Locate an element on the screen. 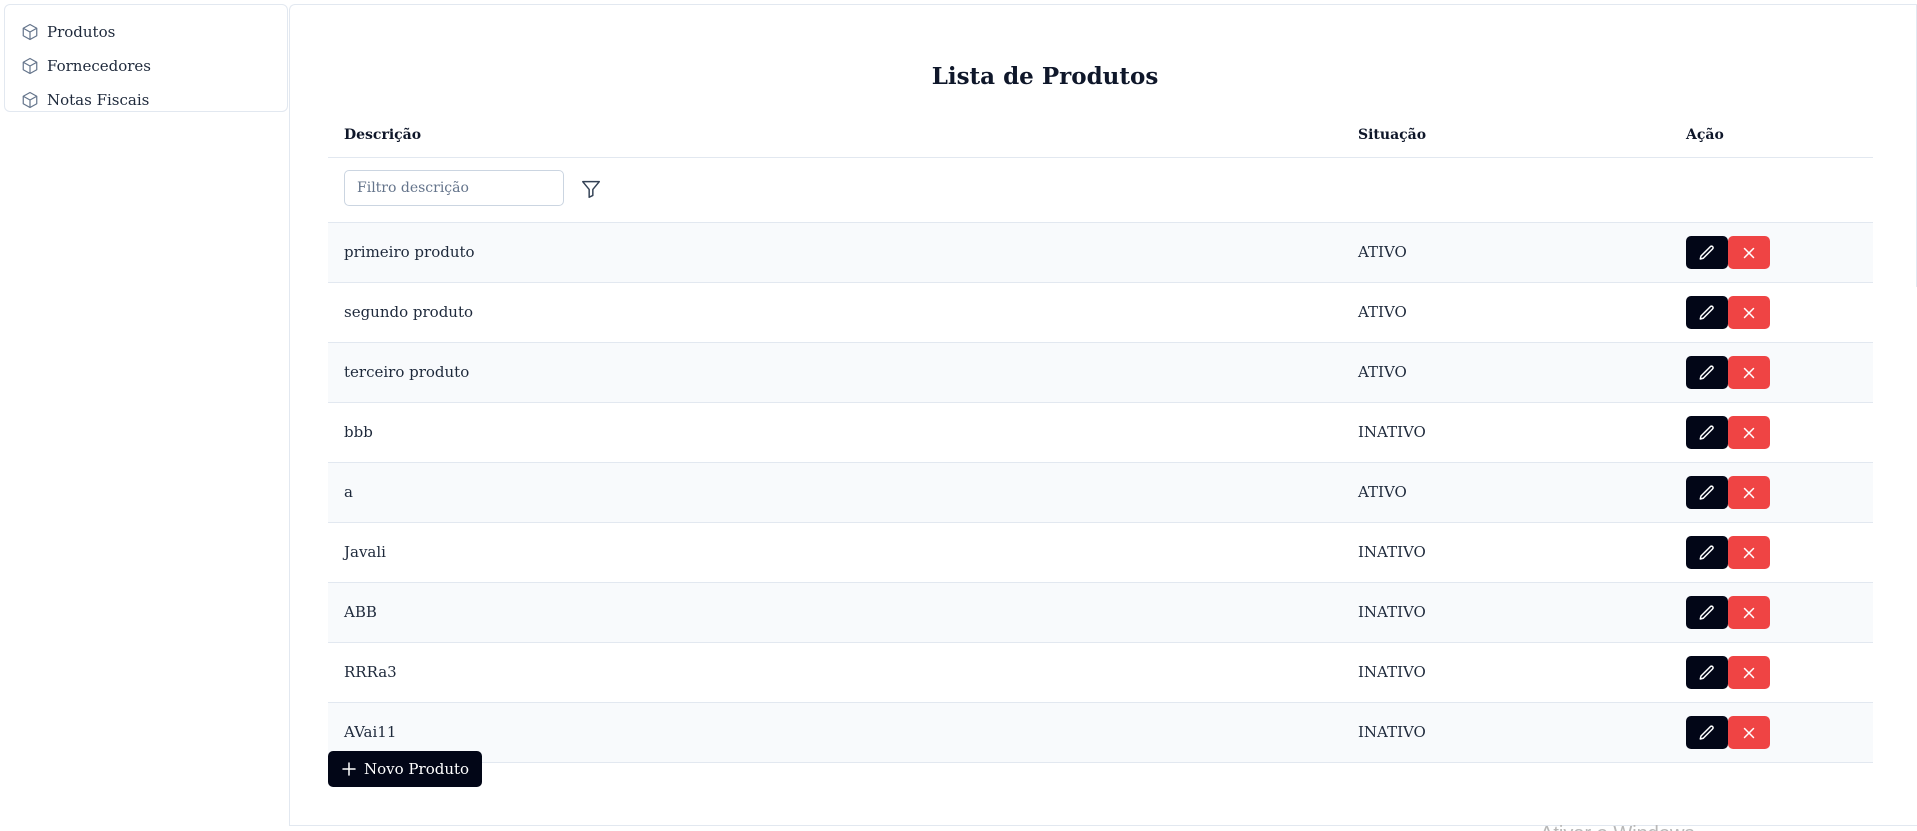 The width and height of the screenshot is (1917, 831). sidebar-item-label: Fornecedores is located at coordinates (99, 66).